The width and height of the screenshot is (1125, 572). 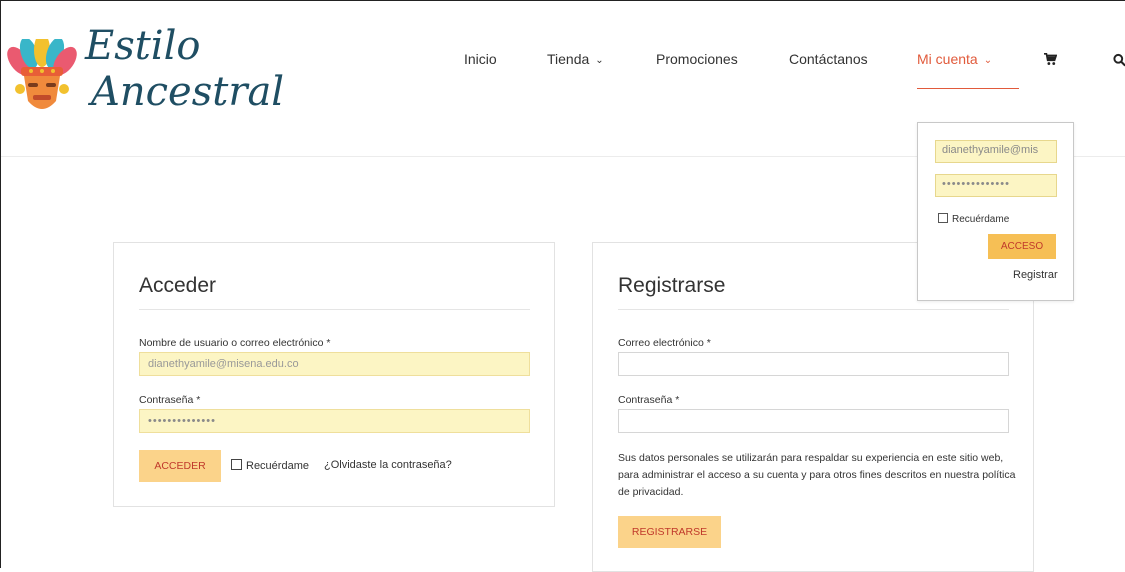 What do you see at coordinates (669, 532) in the screenshot?
I see `register-button: REGISTRARSE` at bounding box center [669, 532].